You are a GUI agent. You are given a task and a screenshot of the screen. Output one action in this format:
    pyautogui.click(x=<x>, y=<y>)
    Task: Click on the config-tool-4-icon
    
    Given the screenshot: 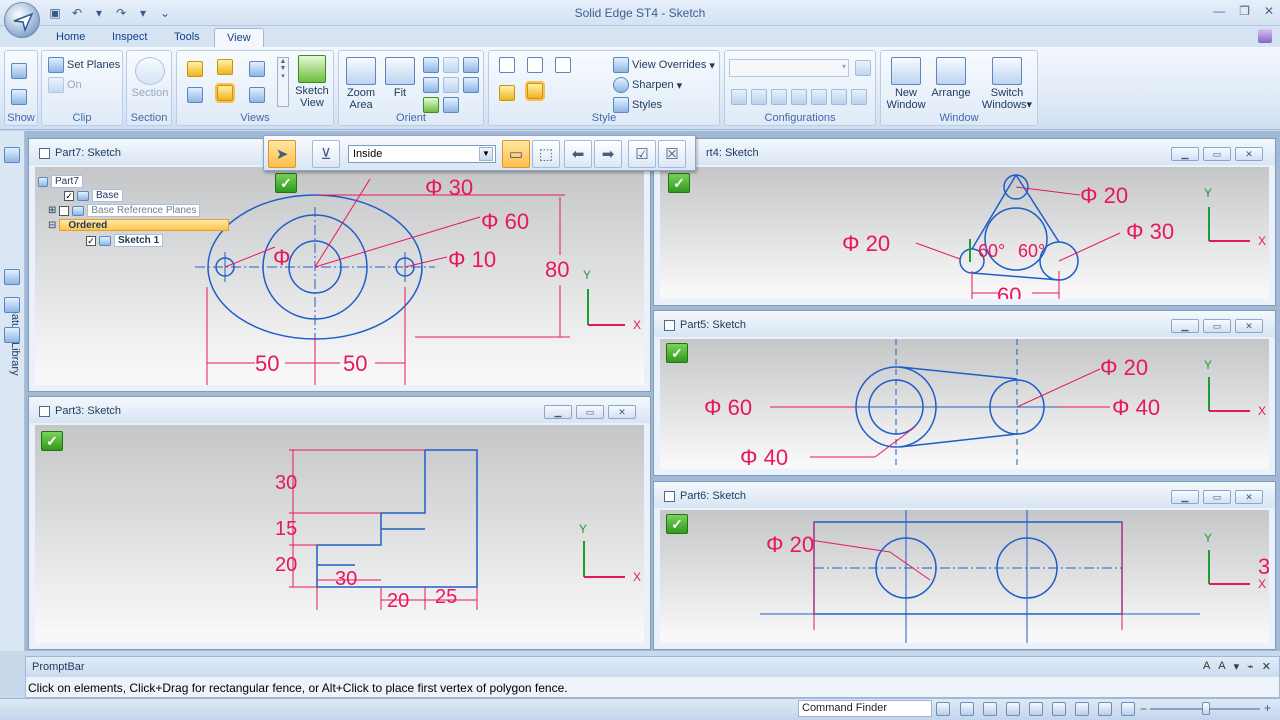 What is the action you would take?
    pyautogui.click(x=799, y=97)
    